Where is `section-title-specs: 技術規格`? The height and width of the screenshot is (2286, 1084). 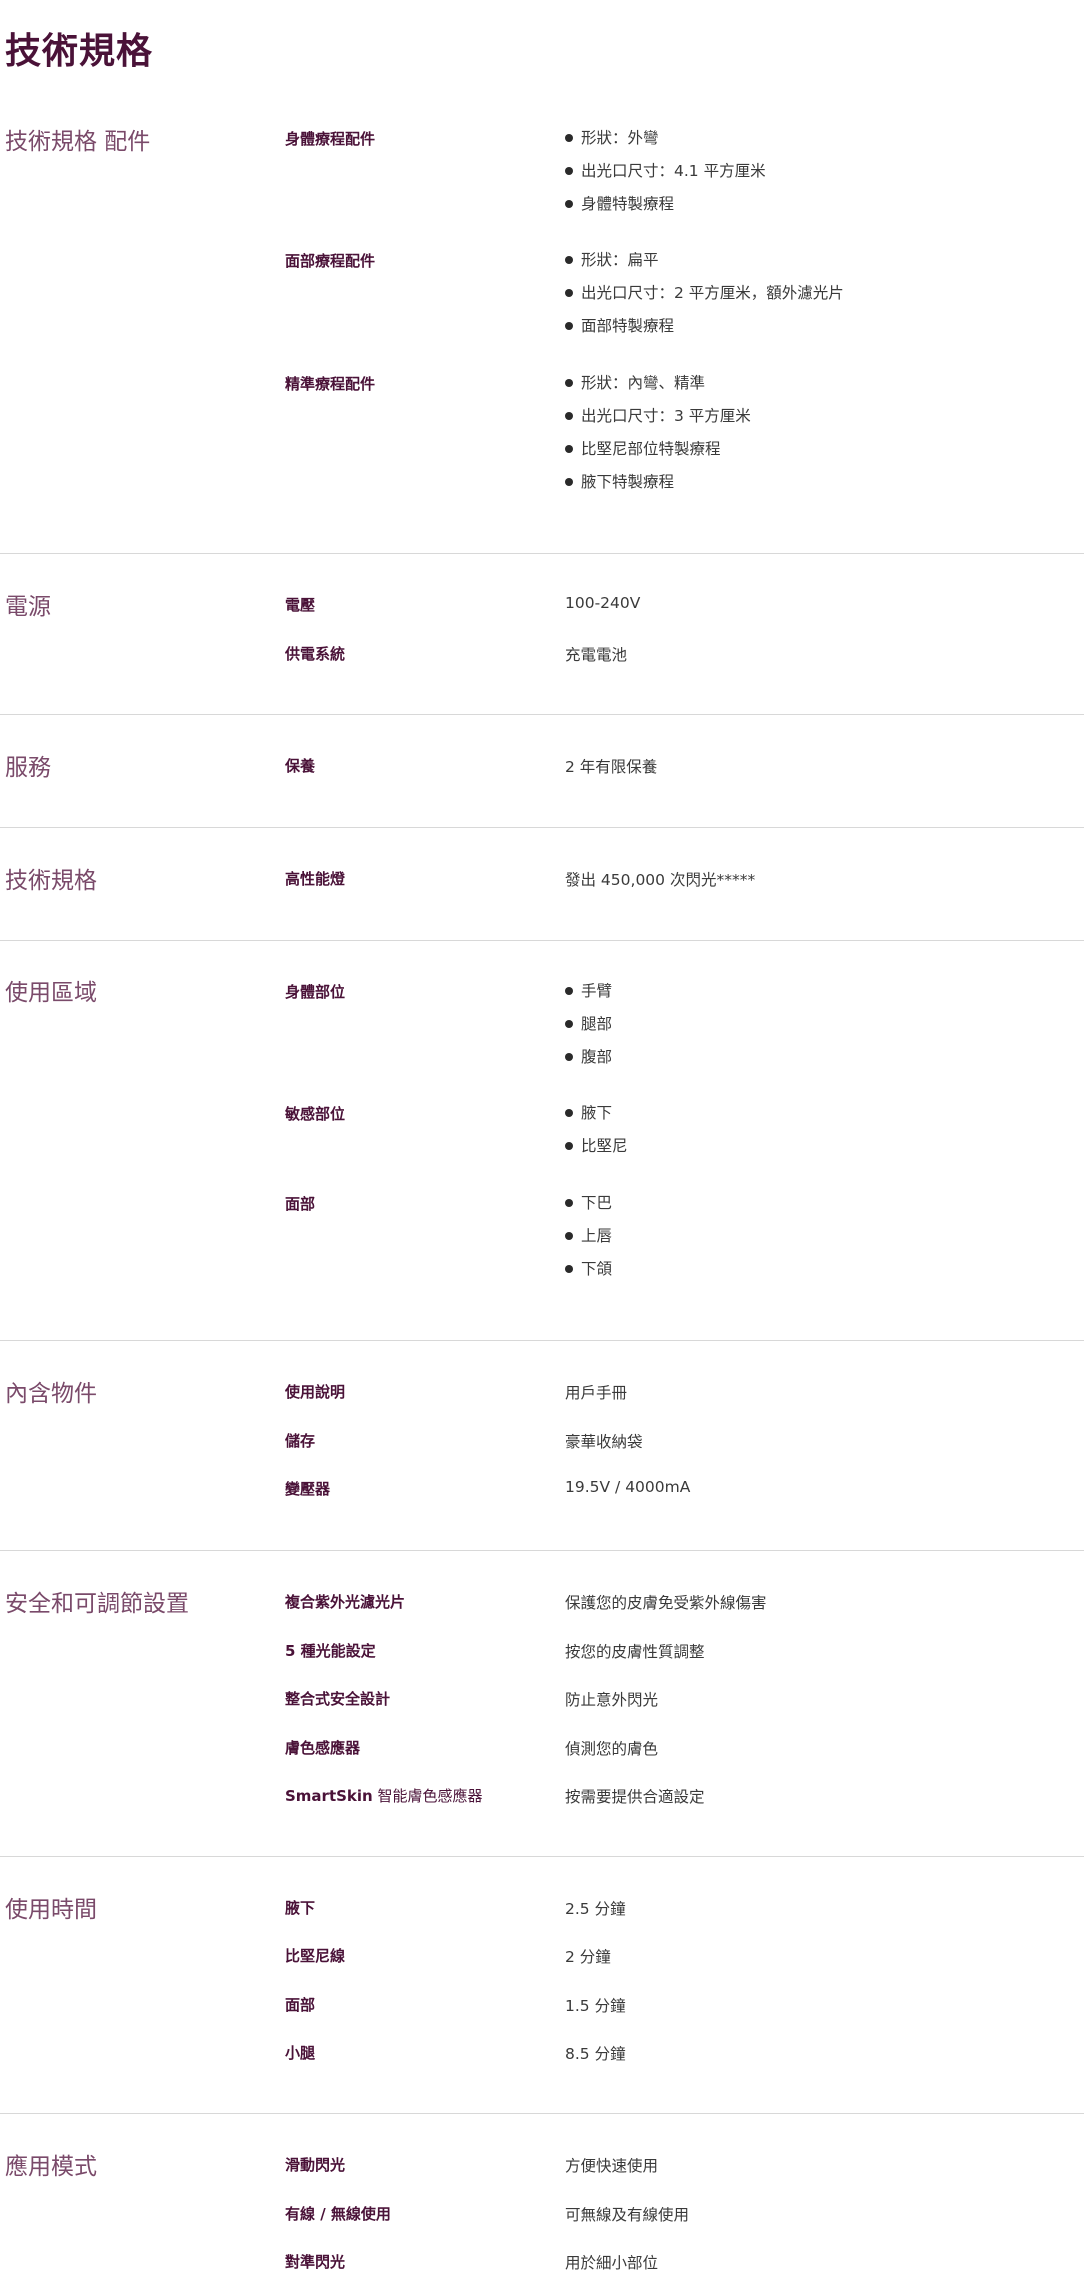 section-title-specs: 技術規格 is located at coordinates (51, 881).